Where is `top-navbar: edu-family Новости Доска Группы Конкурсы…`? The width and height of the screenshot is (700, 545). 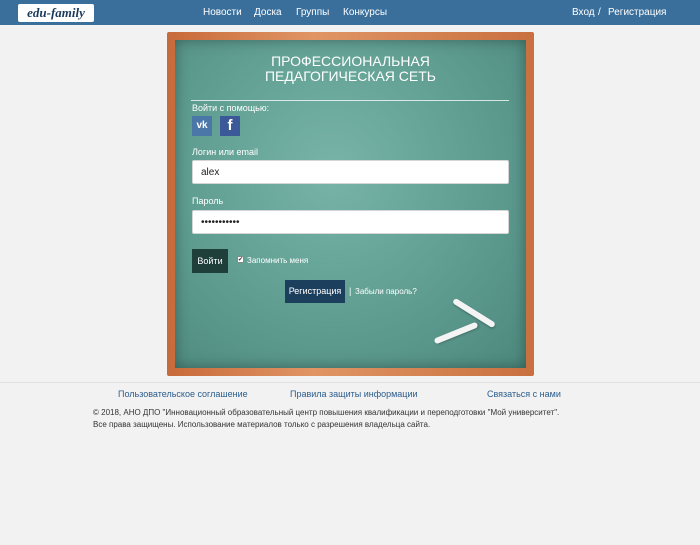
top-navbar: edu-family Новости Доска Группы Конкурсы… is located at coordinates (350, 12).